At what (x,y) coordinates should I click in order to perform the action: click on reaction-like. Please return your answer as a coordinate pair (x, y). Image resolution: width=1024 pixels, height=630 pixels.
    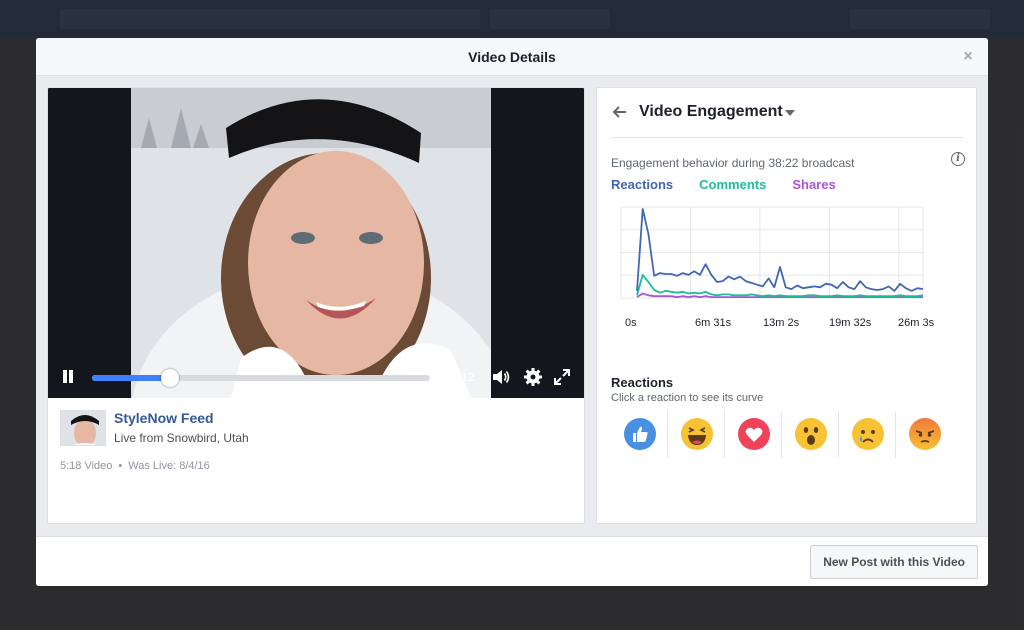
    Looking at the image, I should click on (639, 435).